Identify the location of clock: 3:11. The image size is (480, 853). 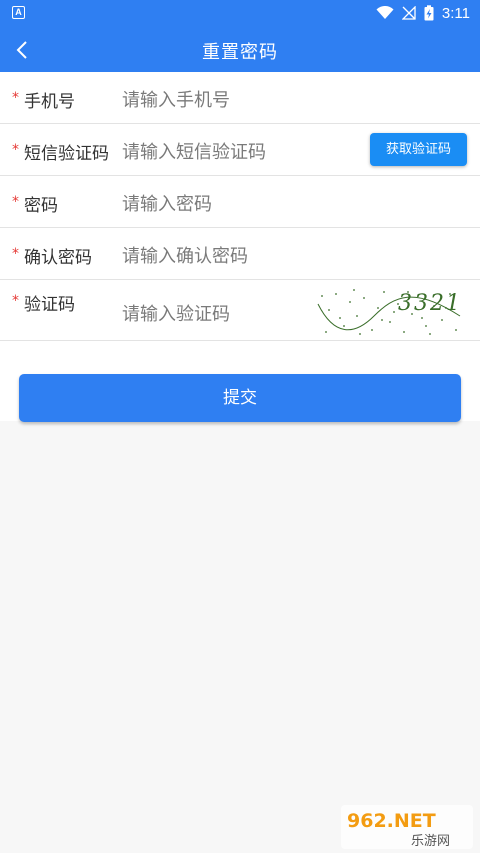
(455, 13).